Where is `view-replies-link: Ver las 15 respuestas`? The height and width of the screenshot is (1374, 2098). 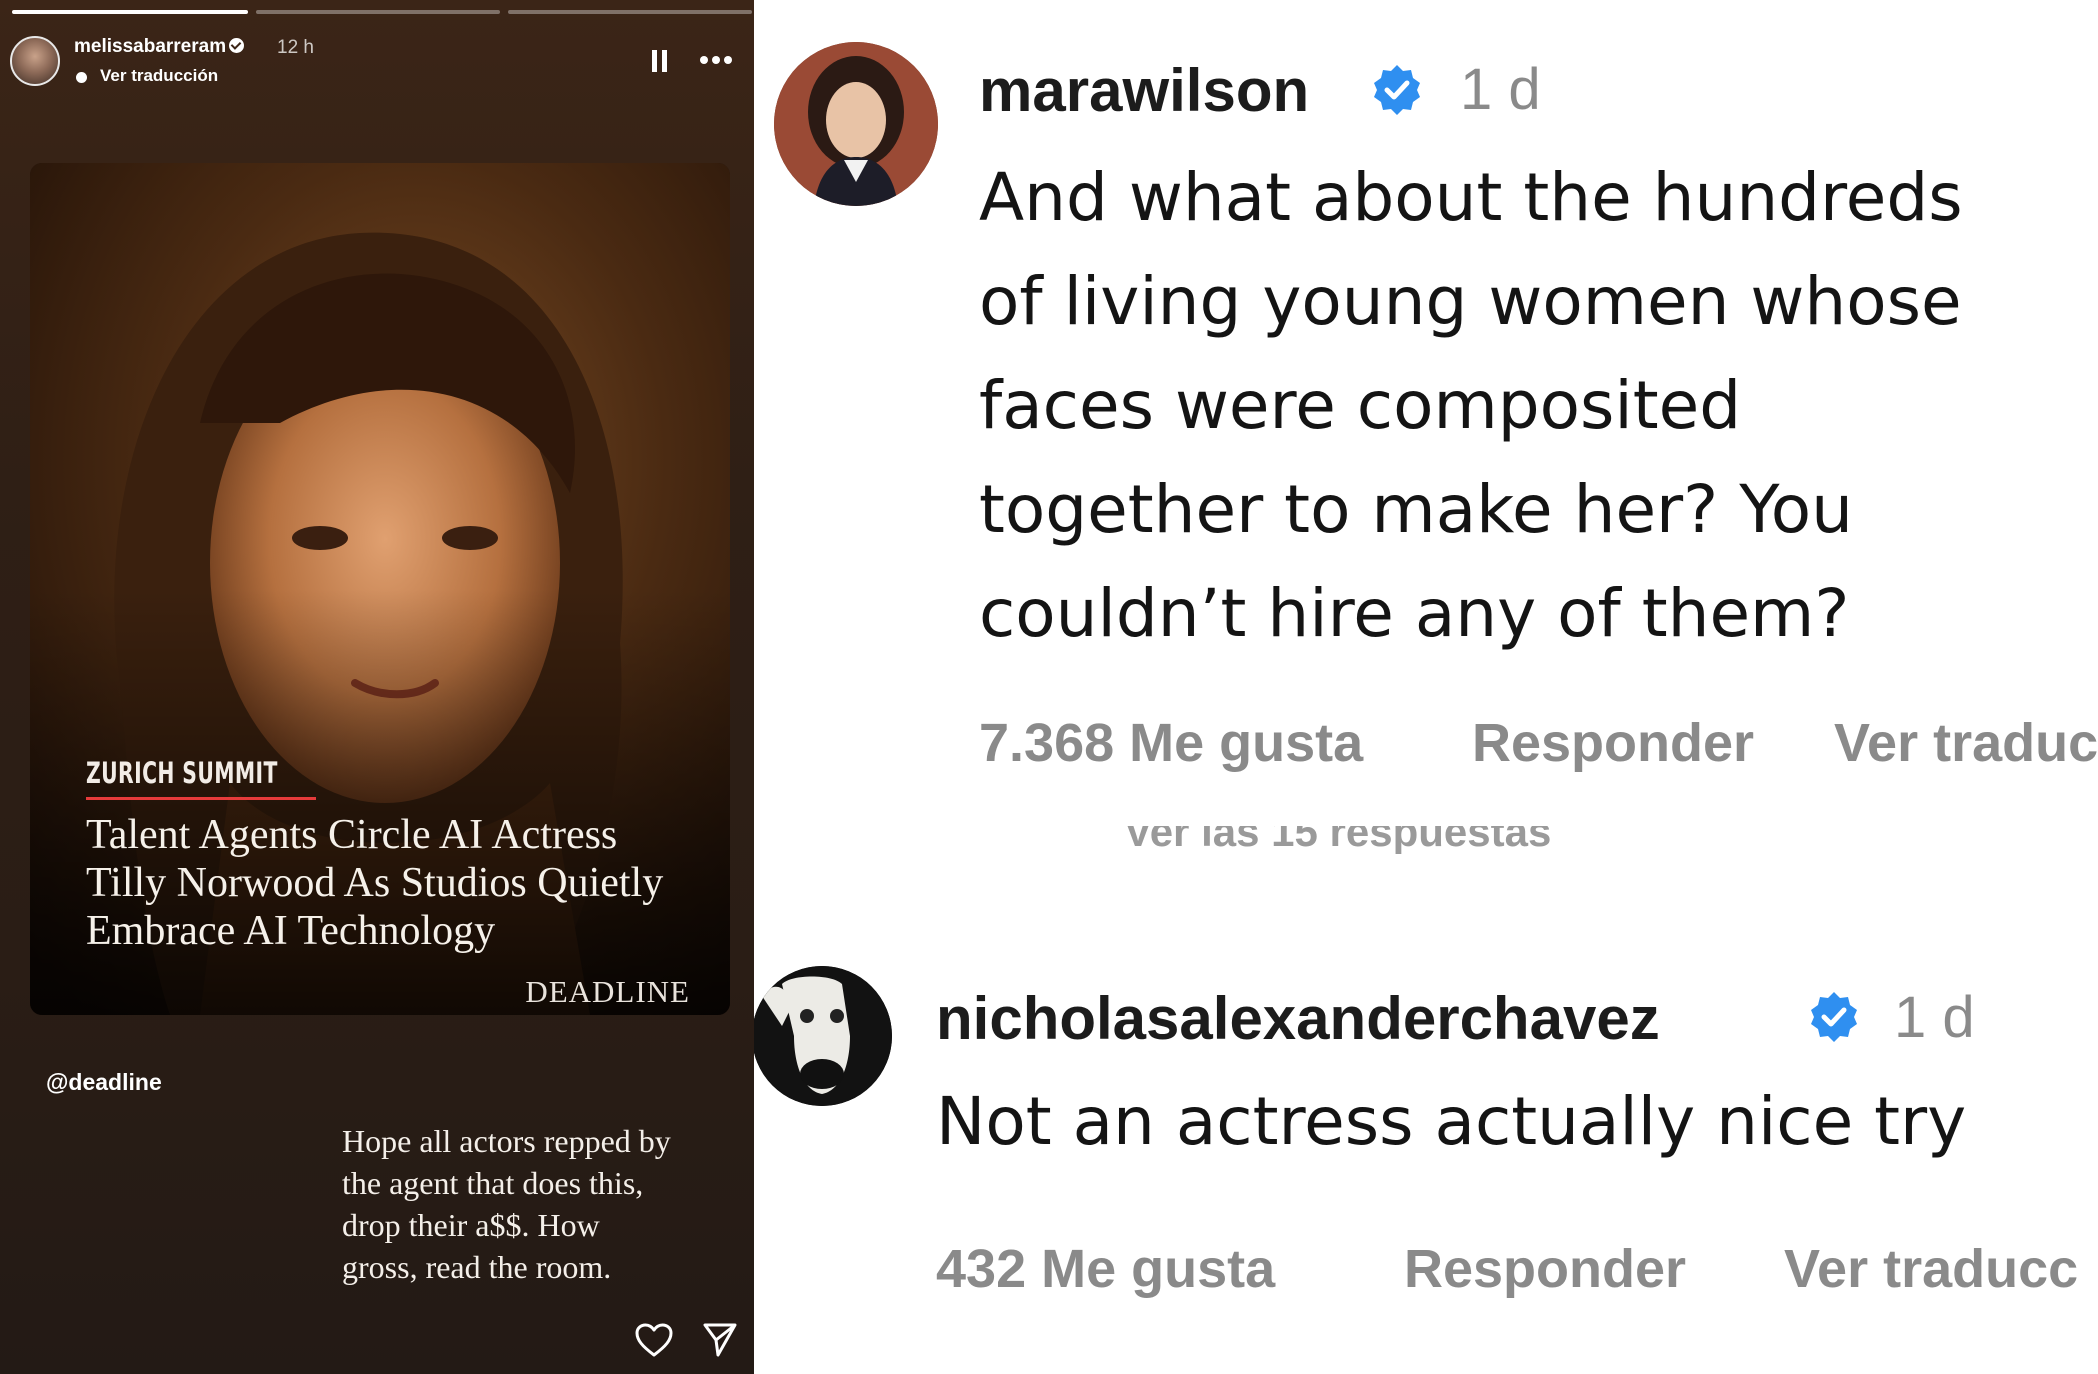 view-replies-link: Ver las 15 respuestas is located at coordinates (1404, 840).